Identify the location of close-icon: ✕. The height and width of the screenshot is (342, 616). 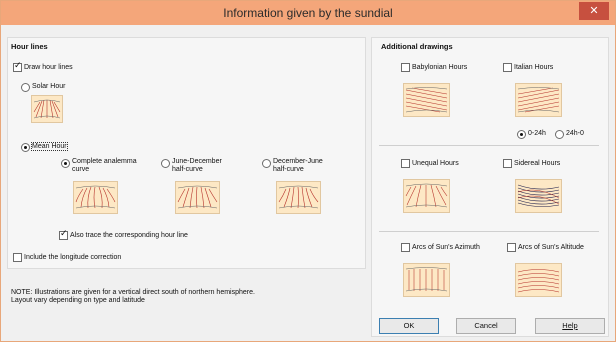
(594, 11).